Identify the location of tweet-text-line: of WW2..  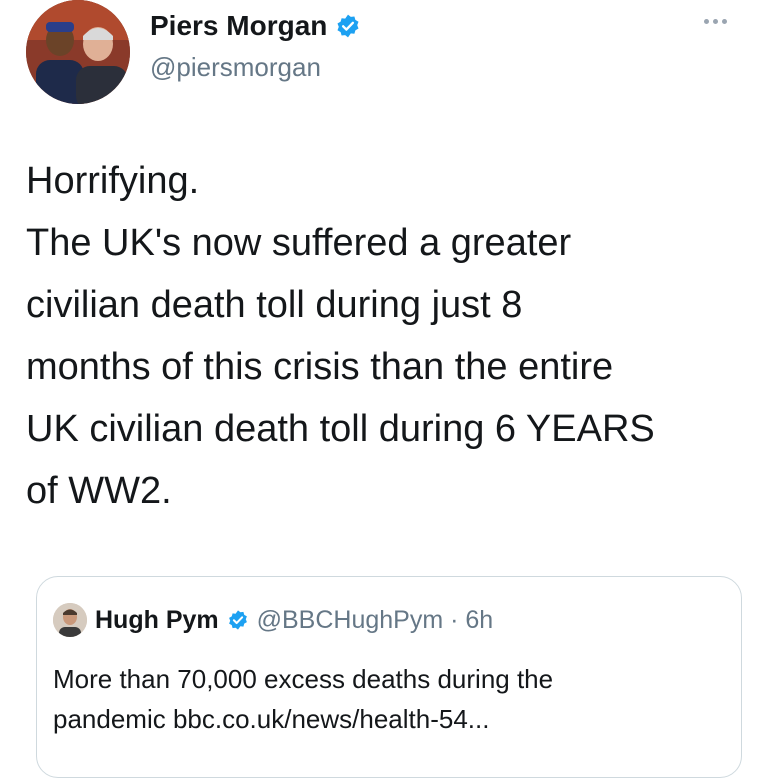
(99, 491).